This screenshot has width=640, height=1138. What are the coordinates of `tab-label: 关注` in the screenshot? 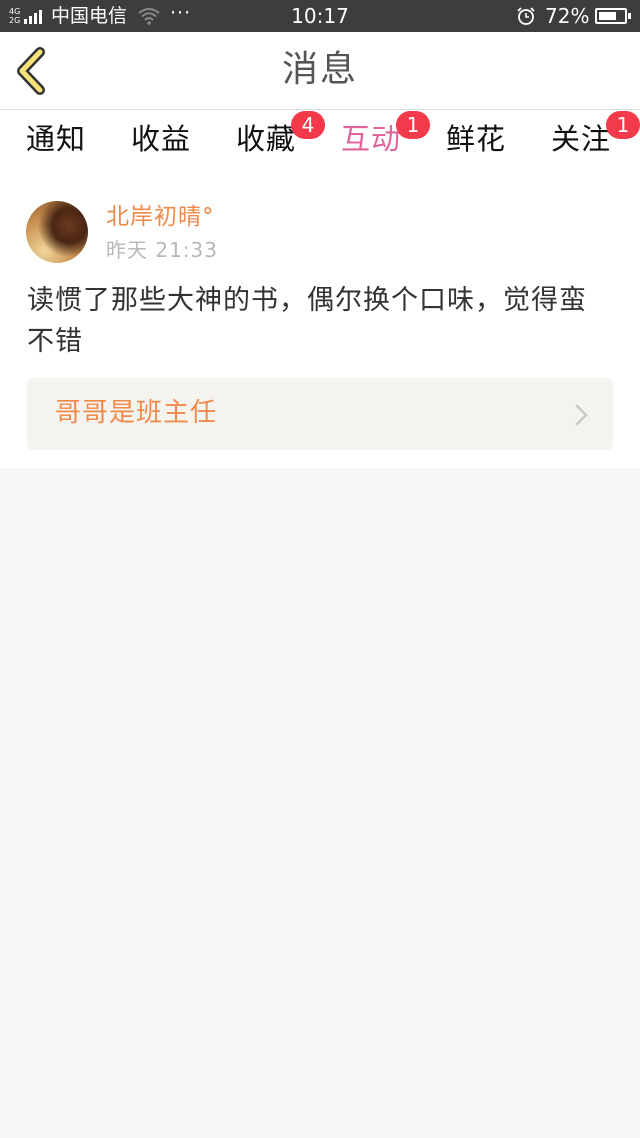 It's located at (581, 139).